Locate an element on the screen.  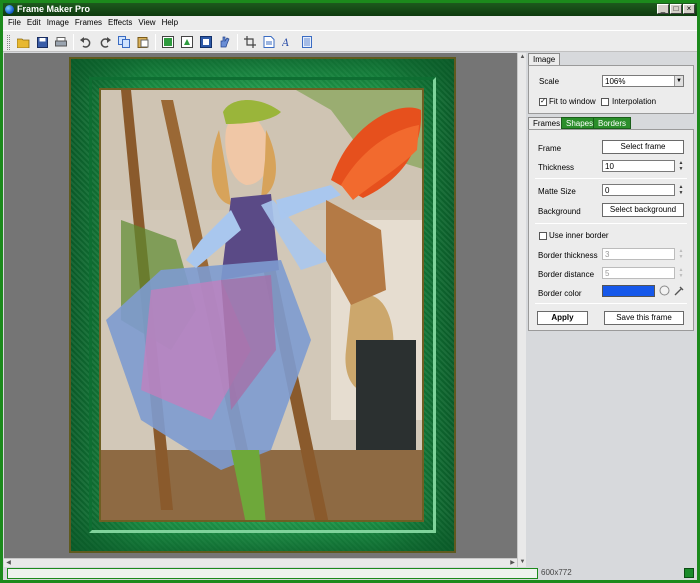
menu-effects: Effects is located at coordinates (122, 23).